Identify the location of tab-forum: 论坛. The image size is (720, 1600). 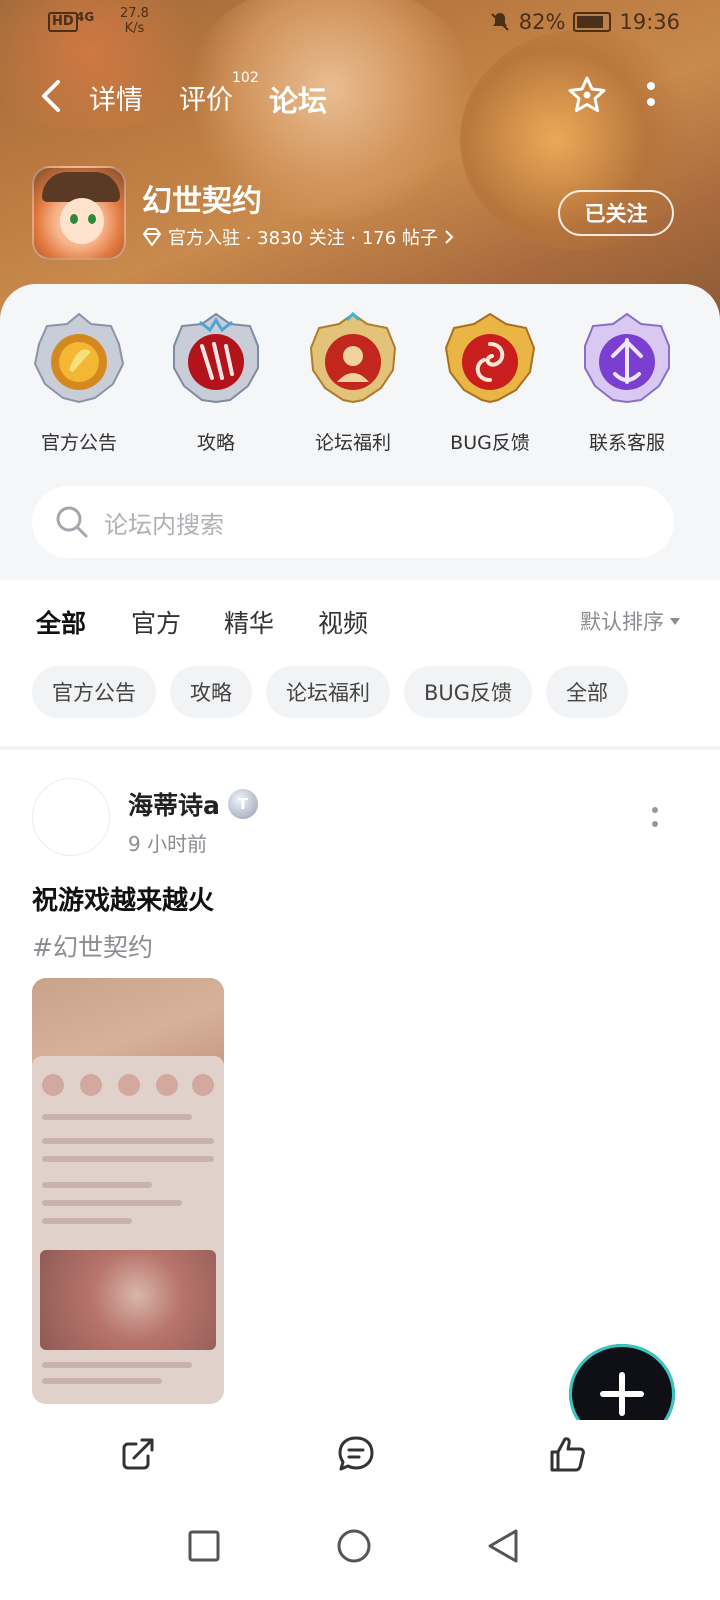
(298, 101).